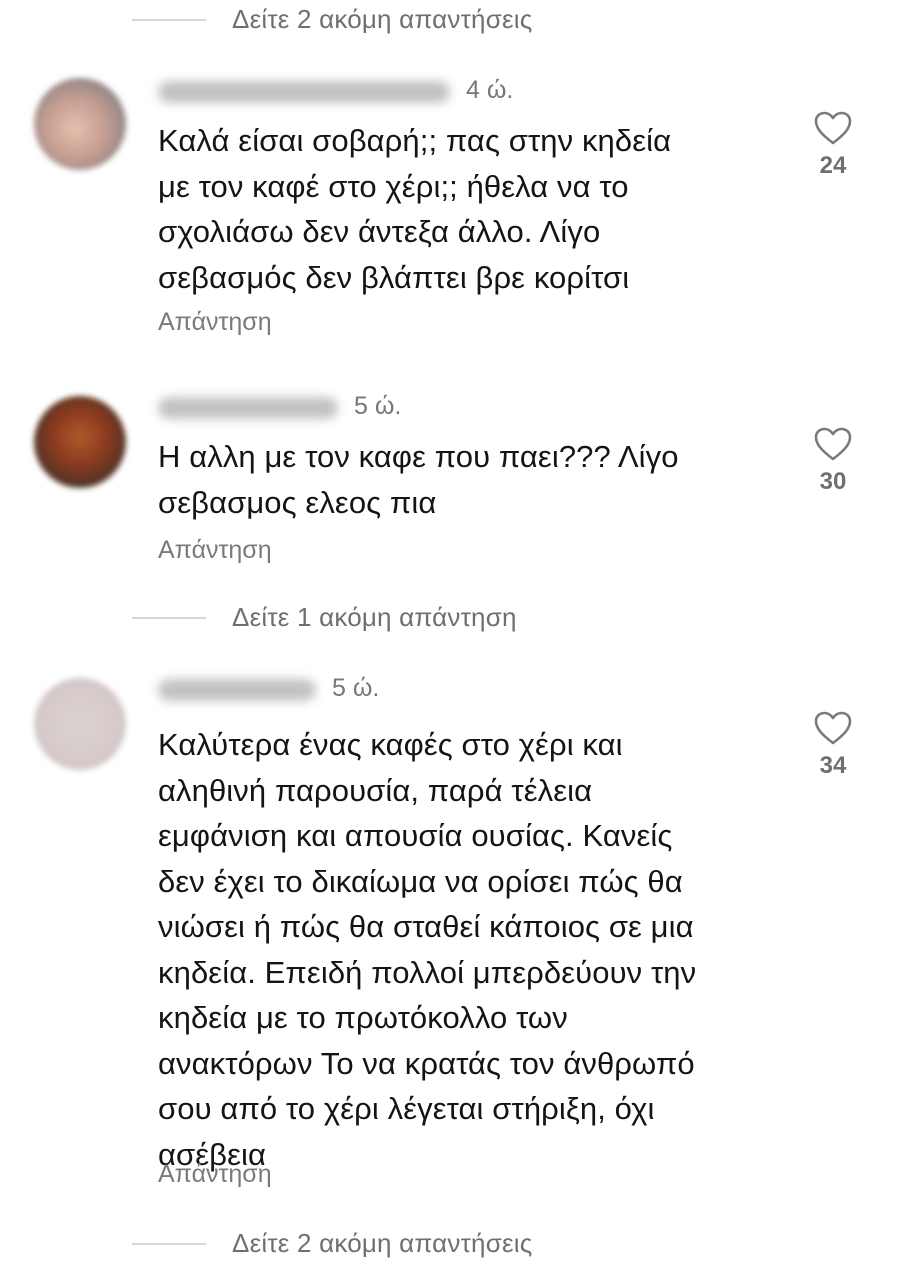 This screenshot has width=900, height=1276. I want to click on like-button: 24, so click(833, 145).